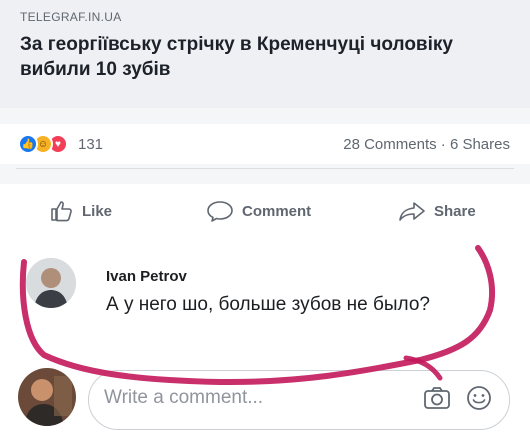 The image size is (530, 440). What do you see at coordinates (426, 144) in the screenshot?
I see `comments-shares-count: 28 Comments · 6 Shares` at bounding box center [426, 144].